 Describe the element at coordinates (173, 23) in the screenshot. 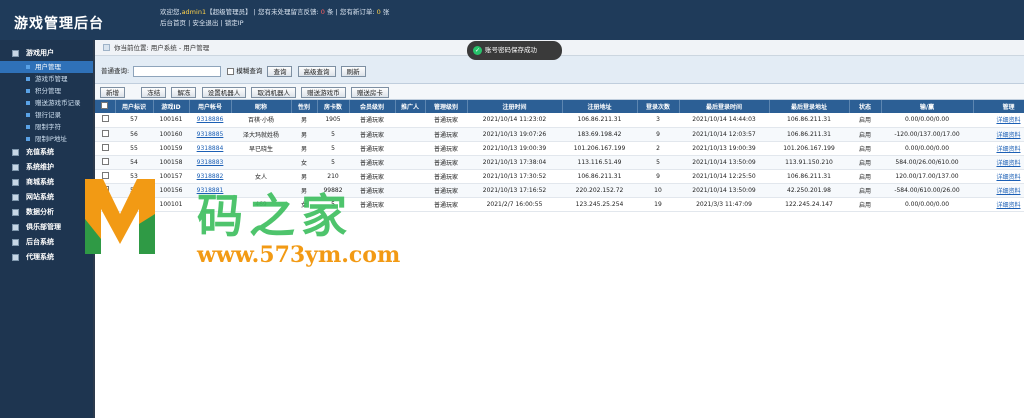

I see `home-link: 后台首页` at that location.